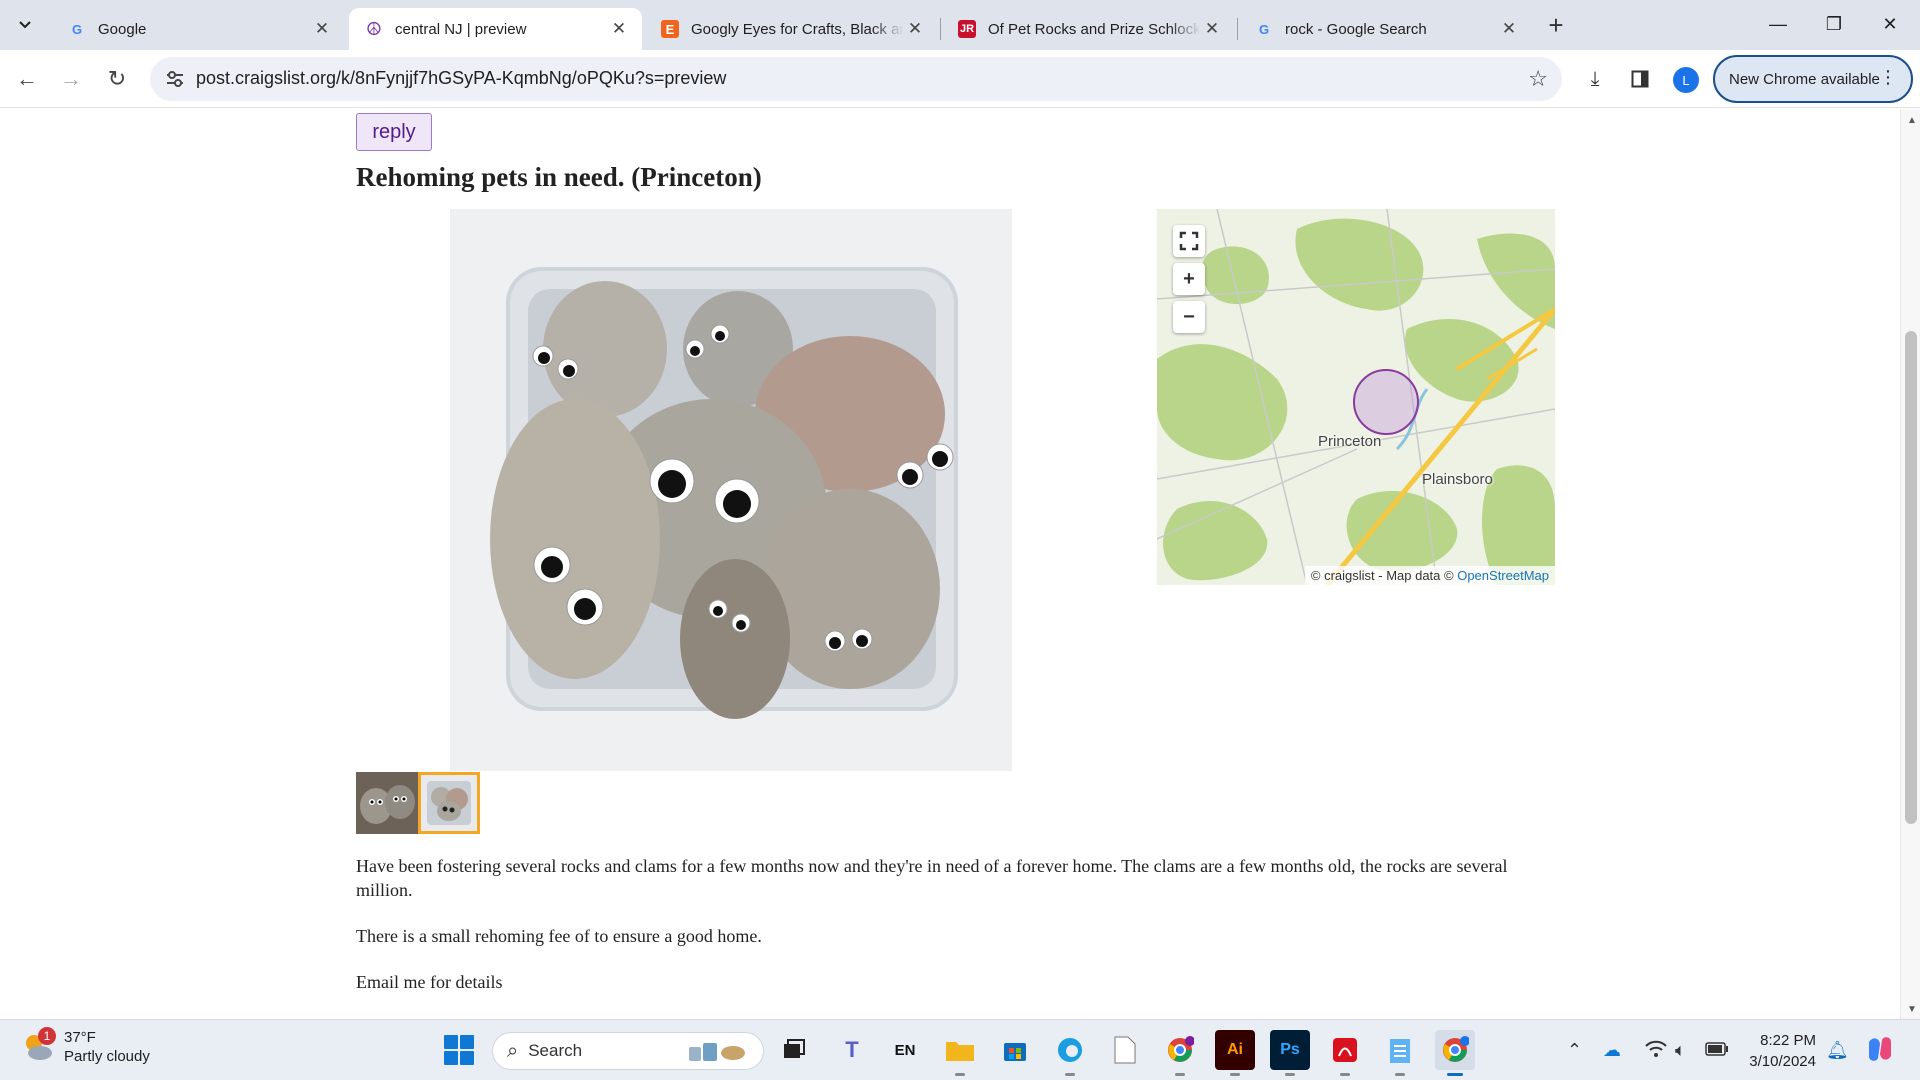 This screenshot has width=1920, height=1080. I want to click on bookmark-star-icon: ☆, so click(1538, 79).